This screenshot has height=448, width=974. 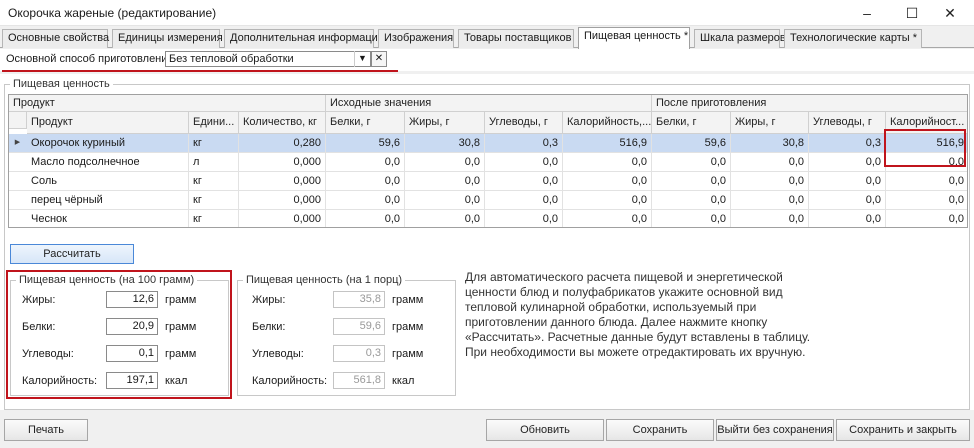 I want to click on tab-main-properties: Основные свойства, so click(x=55, y=38).